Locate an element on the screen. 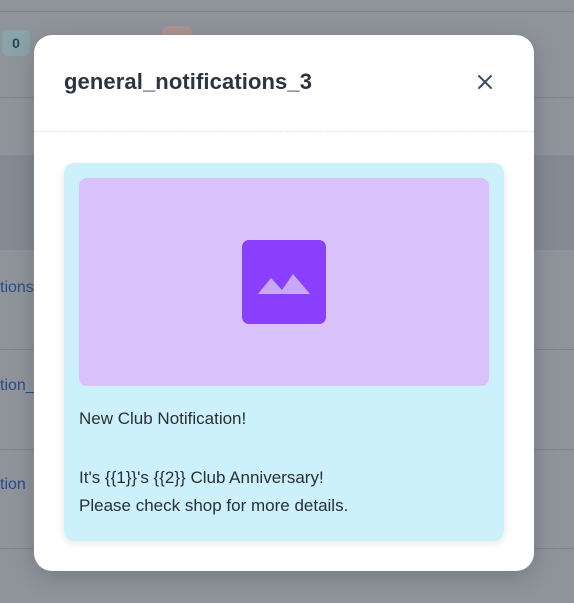  modal-header: general_notifications_3 is located at coordinates (284, 83).